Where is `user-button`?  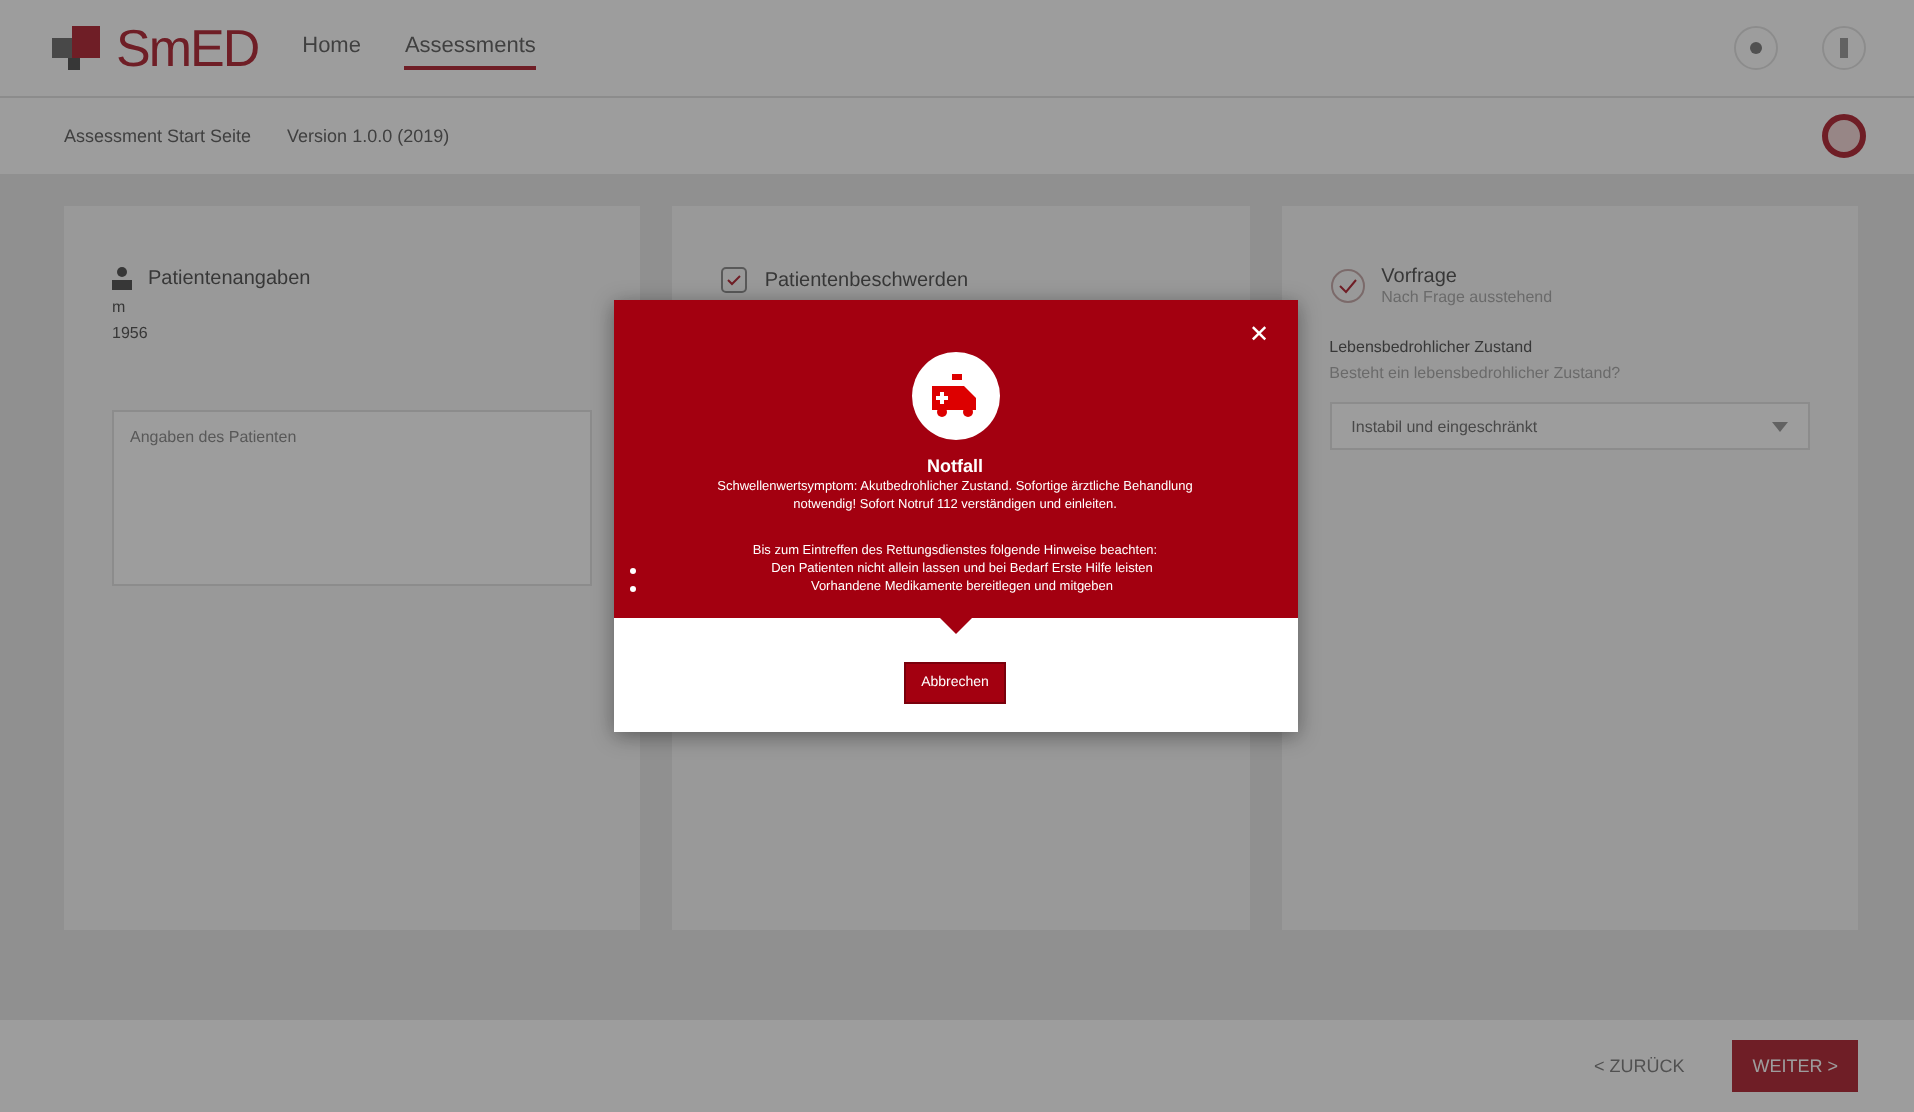
user-button is located at coordinates (1844, 48).